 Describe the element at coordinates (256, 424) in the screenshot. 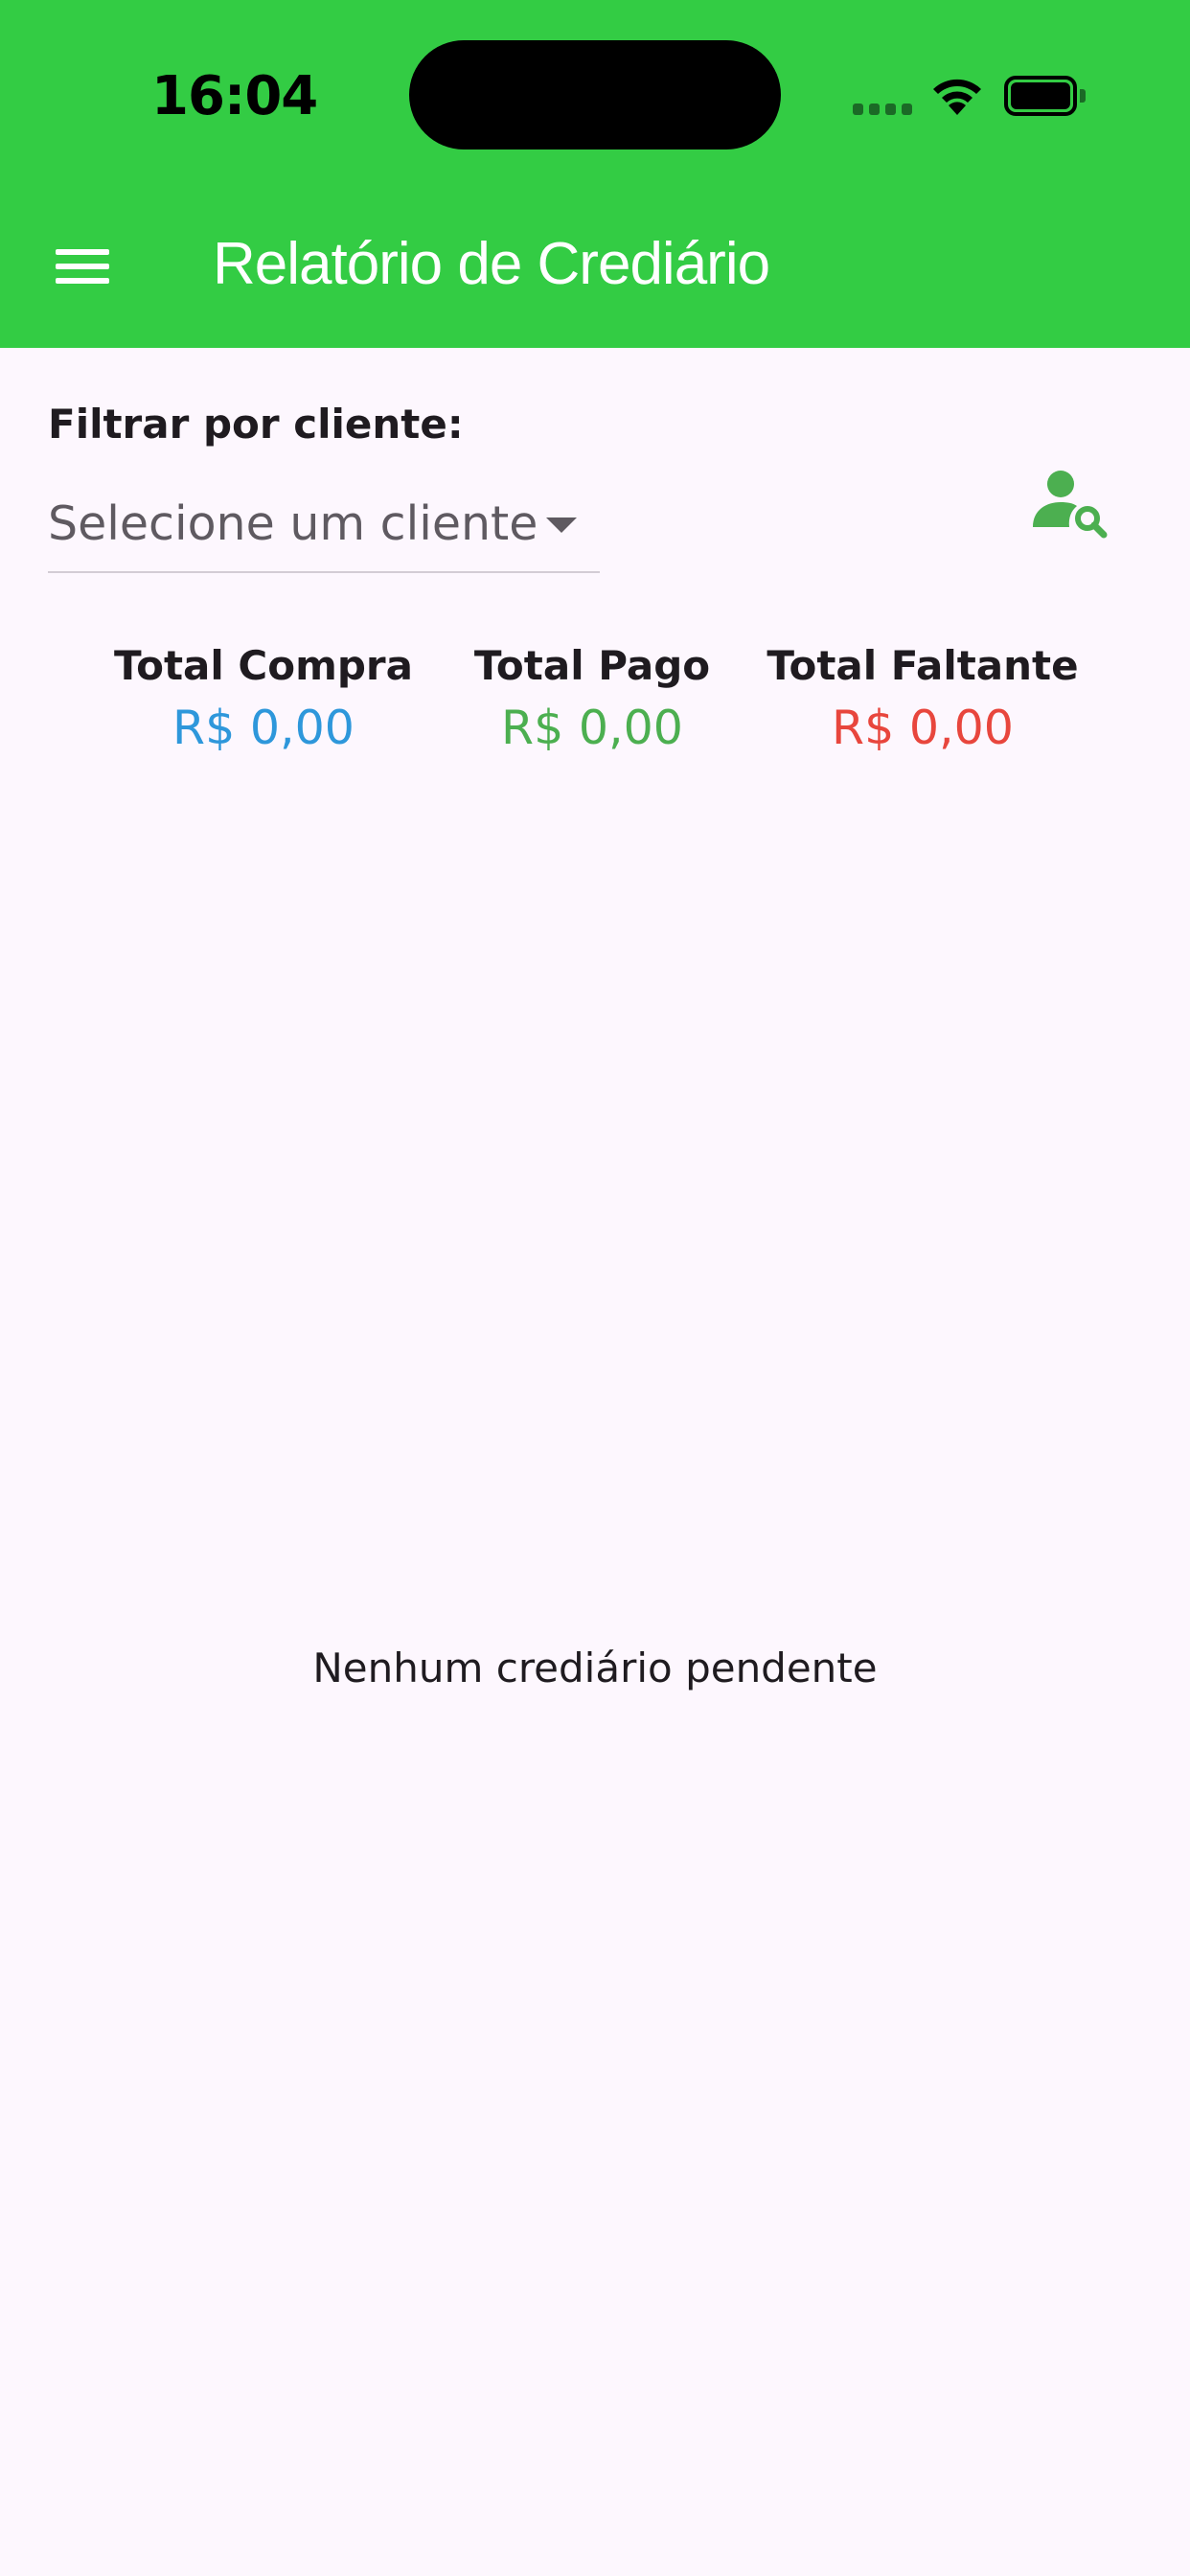

I see `filter-label: Filtrar por cliente:` at that location.